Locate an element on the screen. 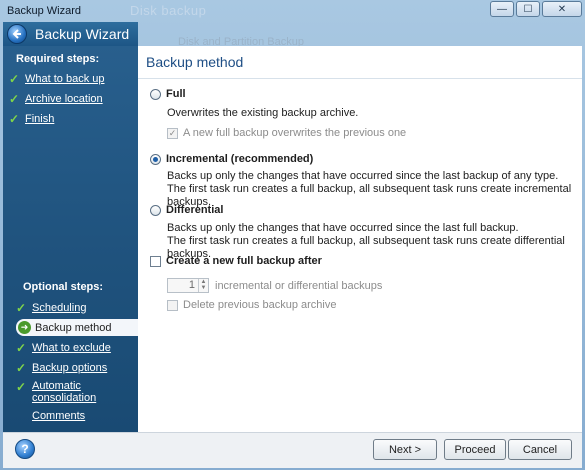 This screenshot has width=585, height=470. window-controls: — ☐ ✕ is located at coordinates (536, 9).